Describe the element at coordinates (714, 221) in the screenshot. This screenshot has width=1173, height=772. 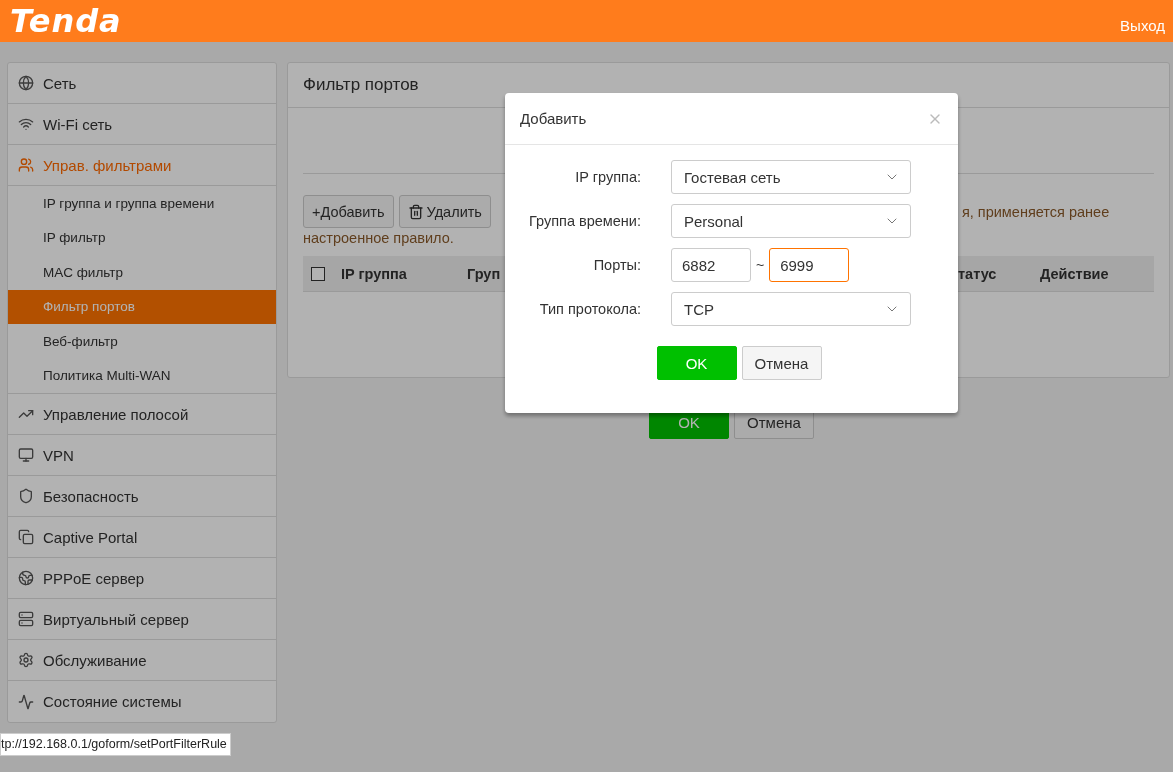
I see `select-value: Personal` at that location.